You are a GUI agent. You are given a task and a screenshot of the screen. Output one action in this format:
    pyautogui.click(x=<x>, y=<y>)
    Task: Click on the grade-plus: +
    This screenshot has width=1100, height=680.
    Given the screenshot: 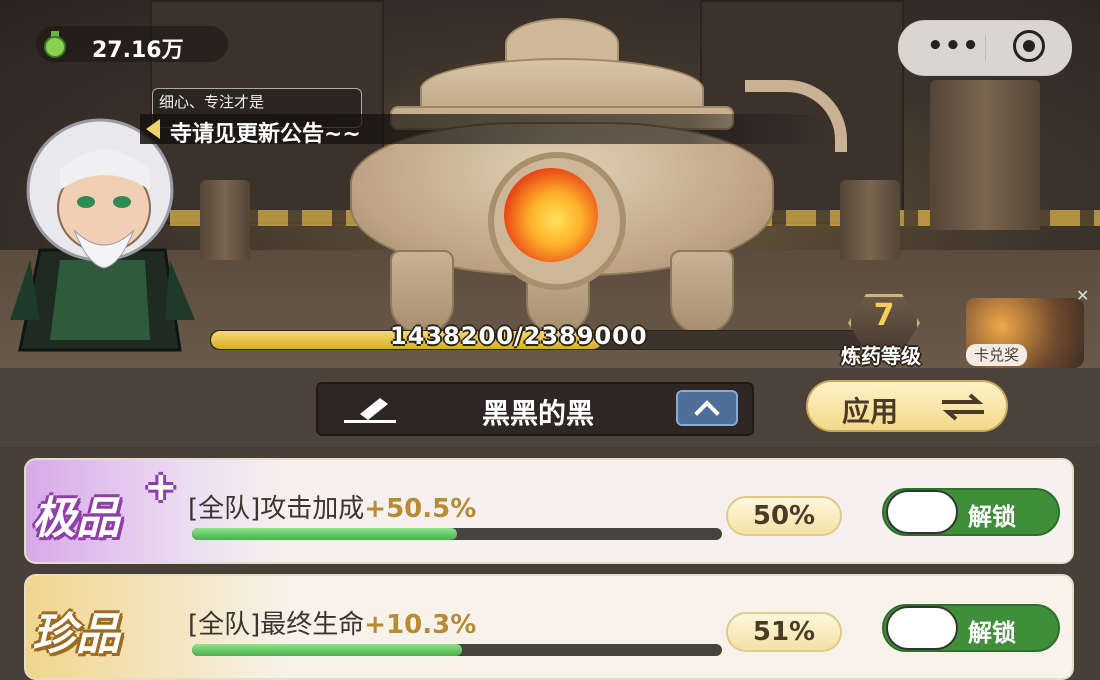 What is the action you would take?
    pyautogui.click(x=161, y=487)
    